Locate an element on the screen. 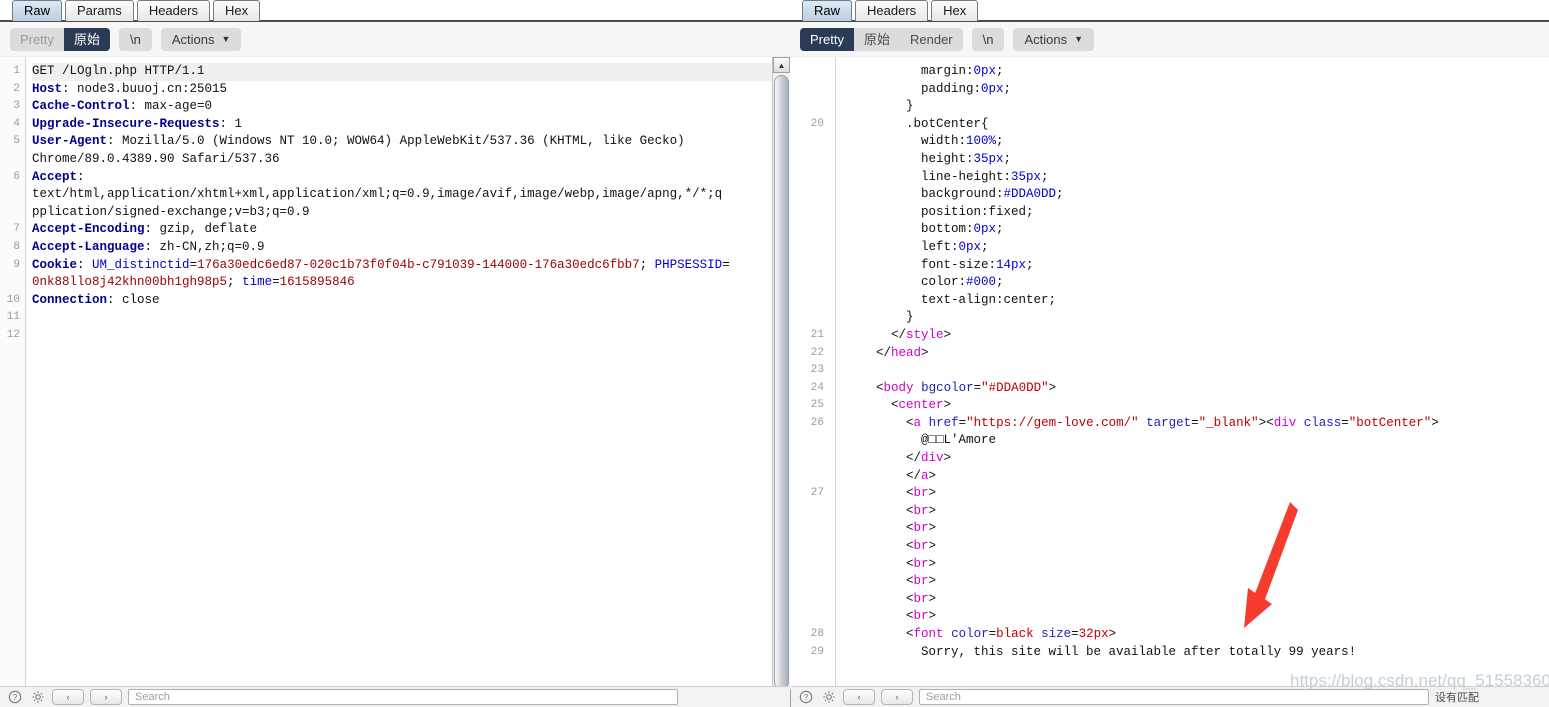 Image resolution: width=1549 pixels, height=707 pixels. response-view-mode-group: Pretty 原始 Render is located at coordinates (881, 39).